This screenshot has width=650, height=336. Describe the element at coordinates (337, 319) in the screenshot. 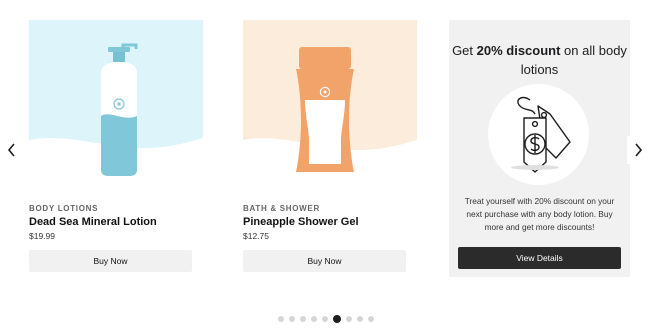

I see `pagination-dot-active` at that location.